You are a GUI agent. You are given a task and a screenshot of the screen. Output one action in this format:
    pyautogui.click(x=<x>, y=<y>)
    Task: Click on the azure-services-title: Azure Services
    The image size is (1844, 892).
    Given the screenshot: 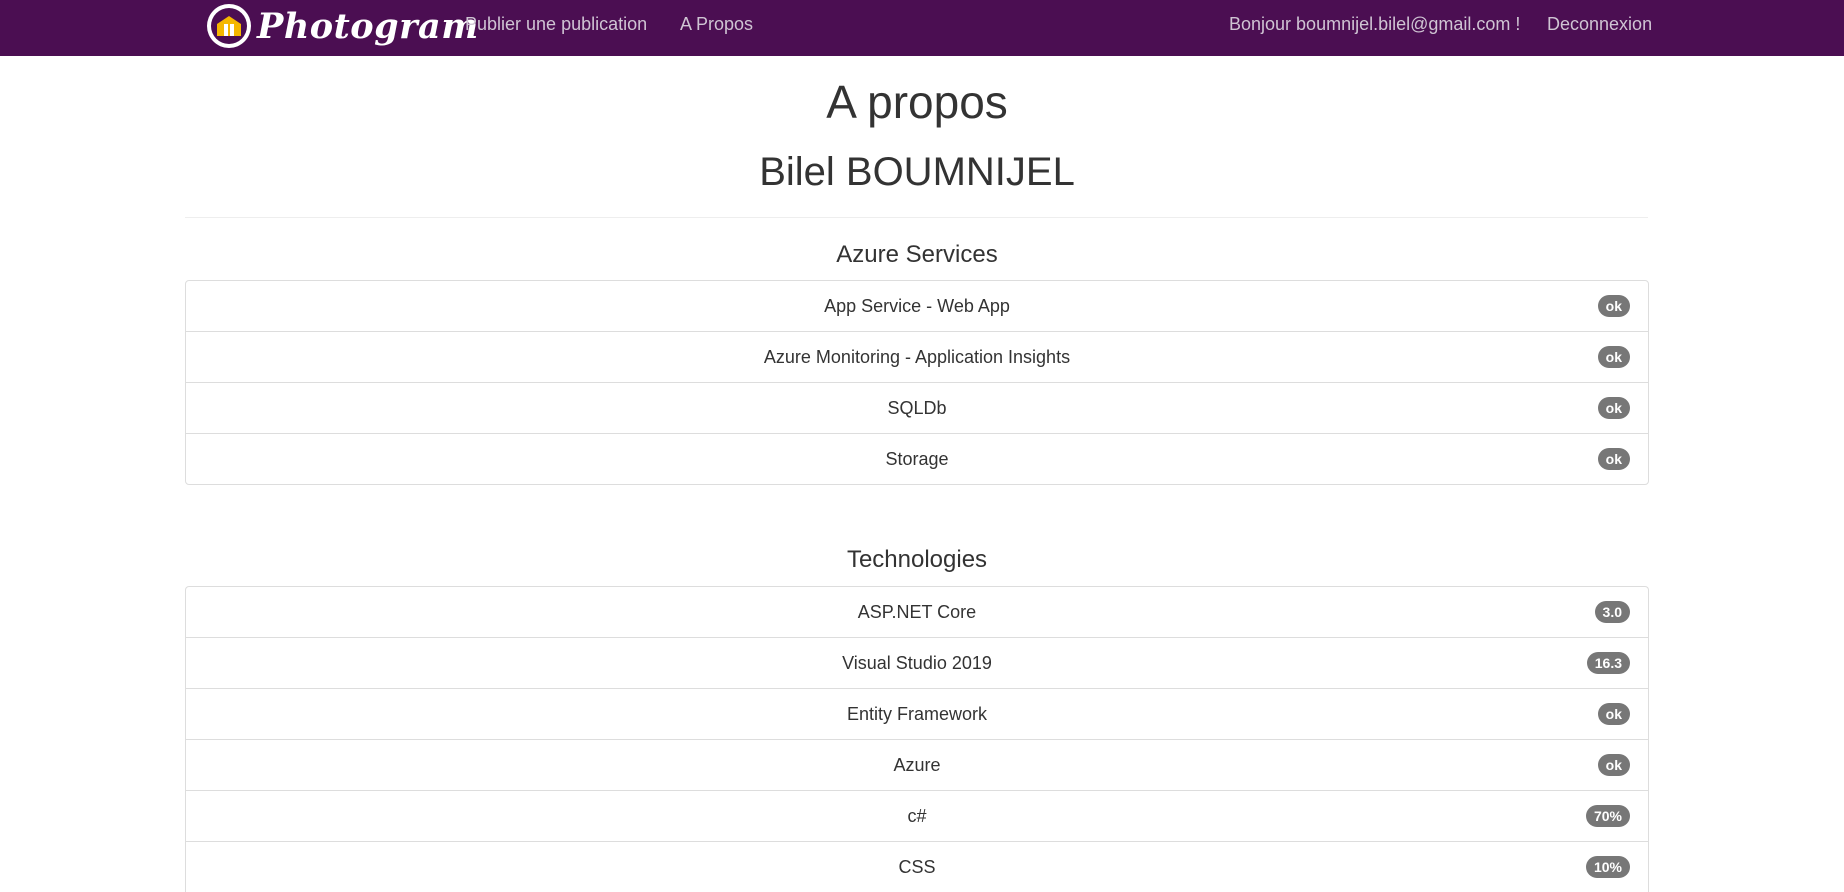 What is the action you would take?
    pyautogui.click(x=917, y=254)
    